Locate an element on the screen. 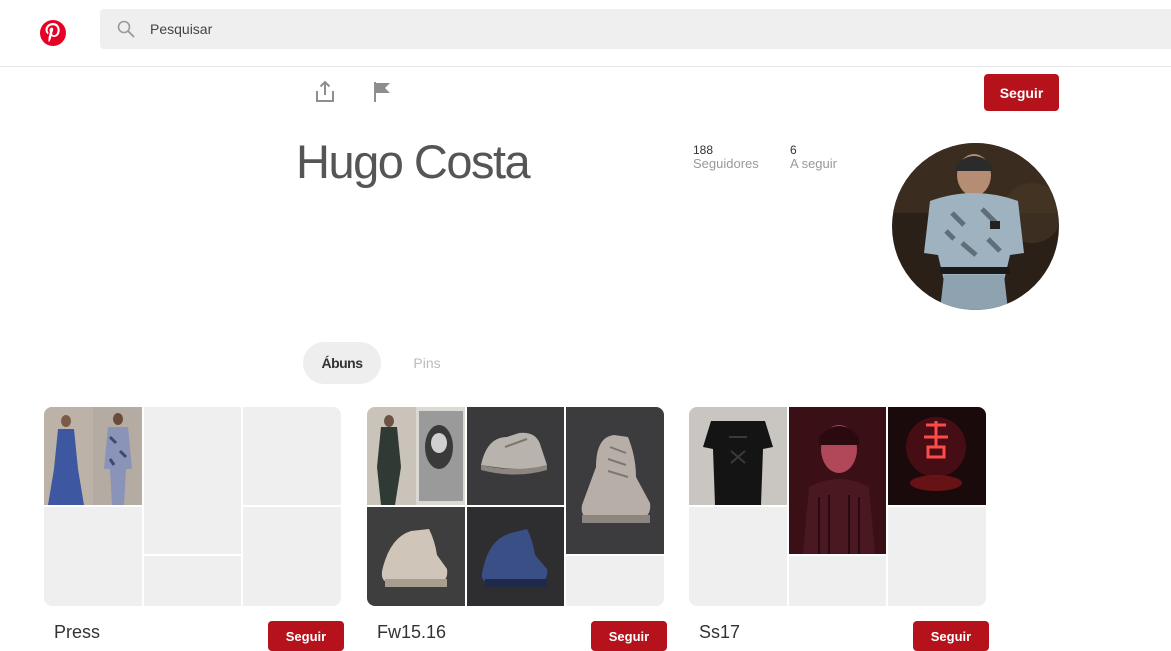  profile-name: Hugo Costa is located at coordinates (413, 161).